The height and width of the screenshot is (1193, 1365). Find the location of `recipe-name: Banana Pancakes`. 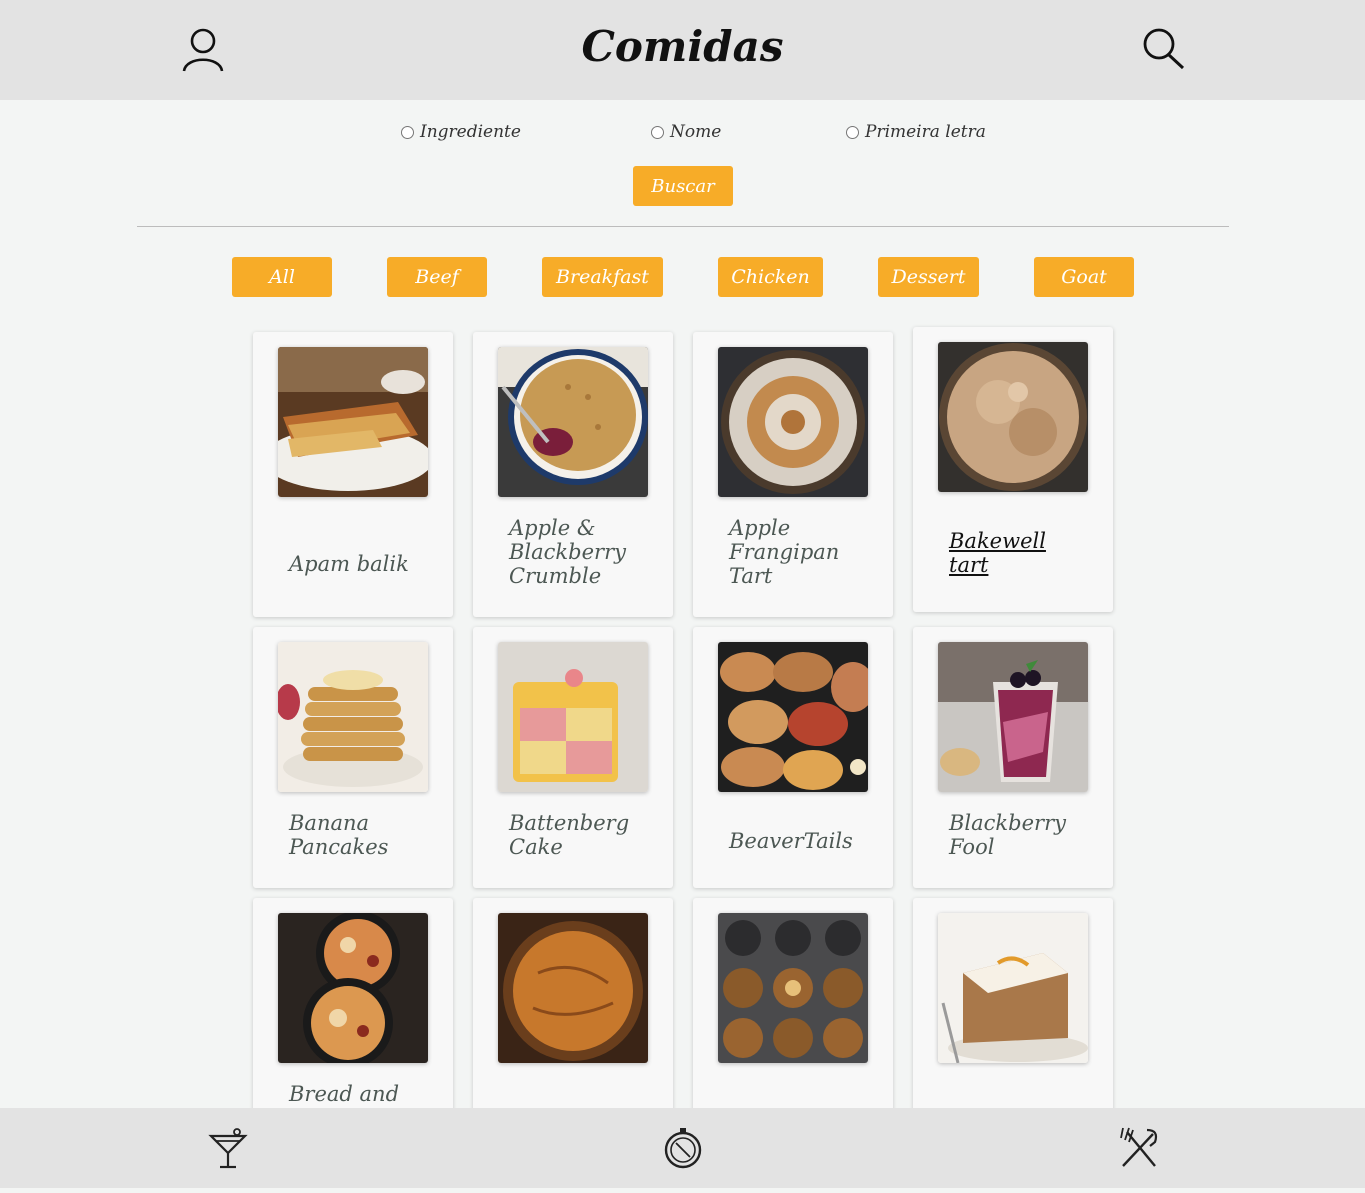

recipe-name: Banana Pancakes is located at coordinates (339, 835).